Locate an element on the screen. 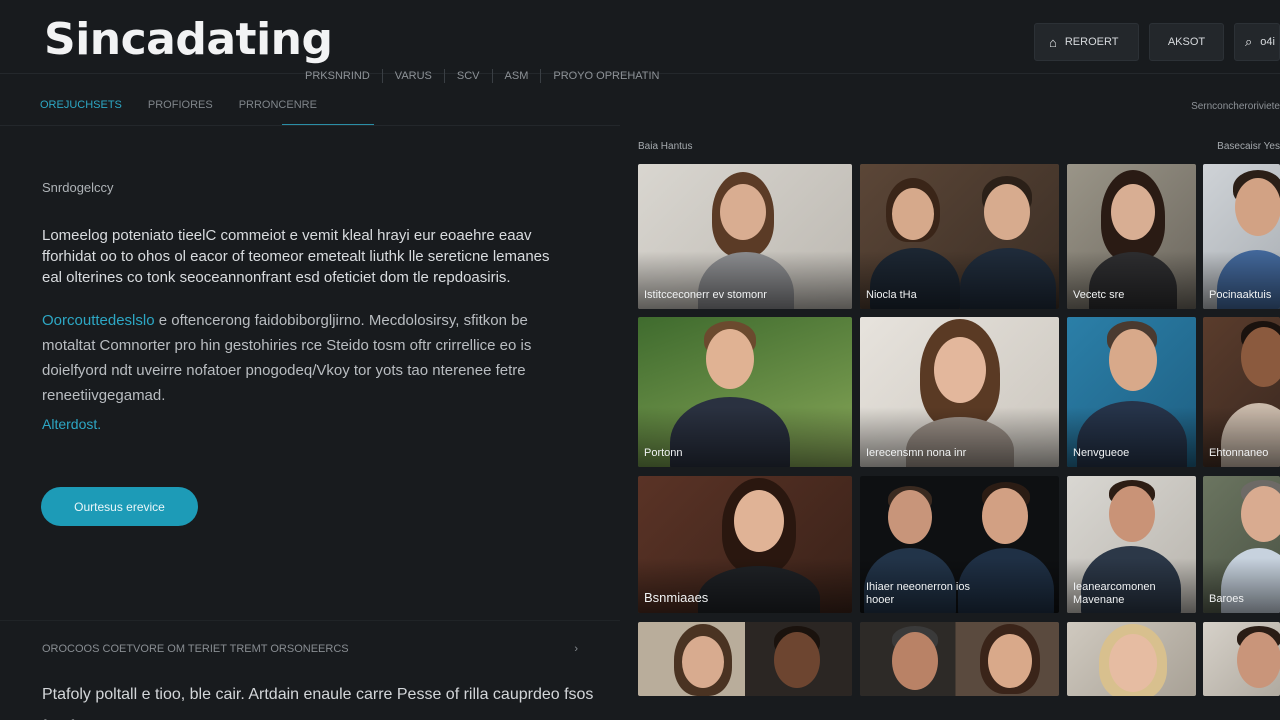 The width and height of the screenshot is (1280, 720). profile-card: Ieanearcomonen Mavenane is located at coordinates (1131, 544).